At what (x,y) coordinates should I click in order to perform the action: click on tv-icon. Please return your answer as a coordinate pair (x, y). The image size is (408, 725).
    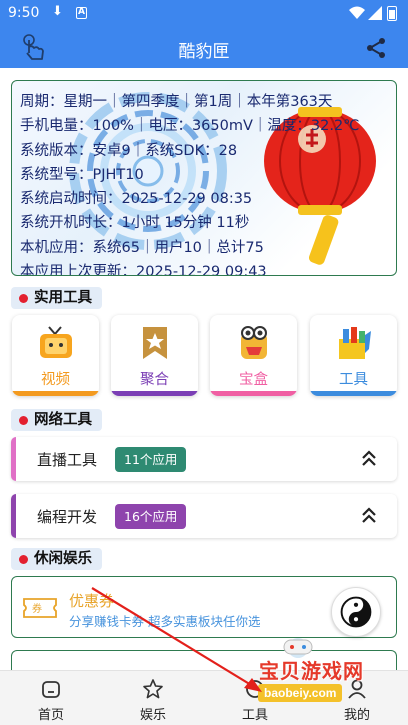
    Looking at the image, I should click on (56, 342).